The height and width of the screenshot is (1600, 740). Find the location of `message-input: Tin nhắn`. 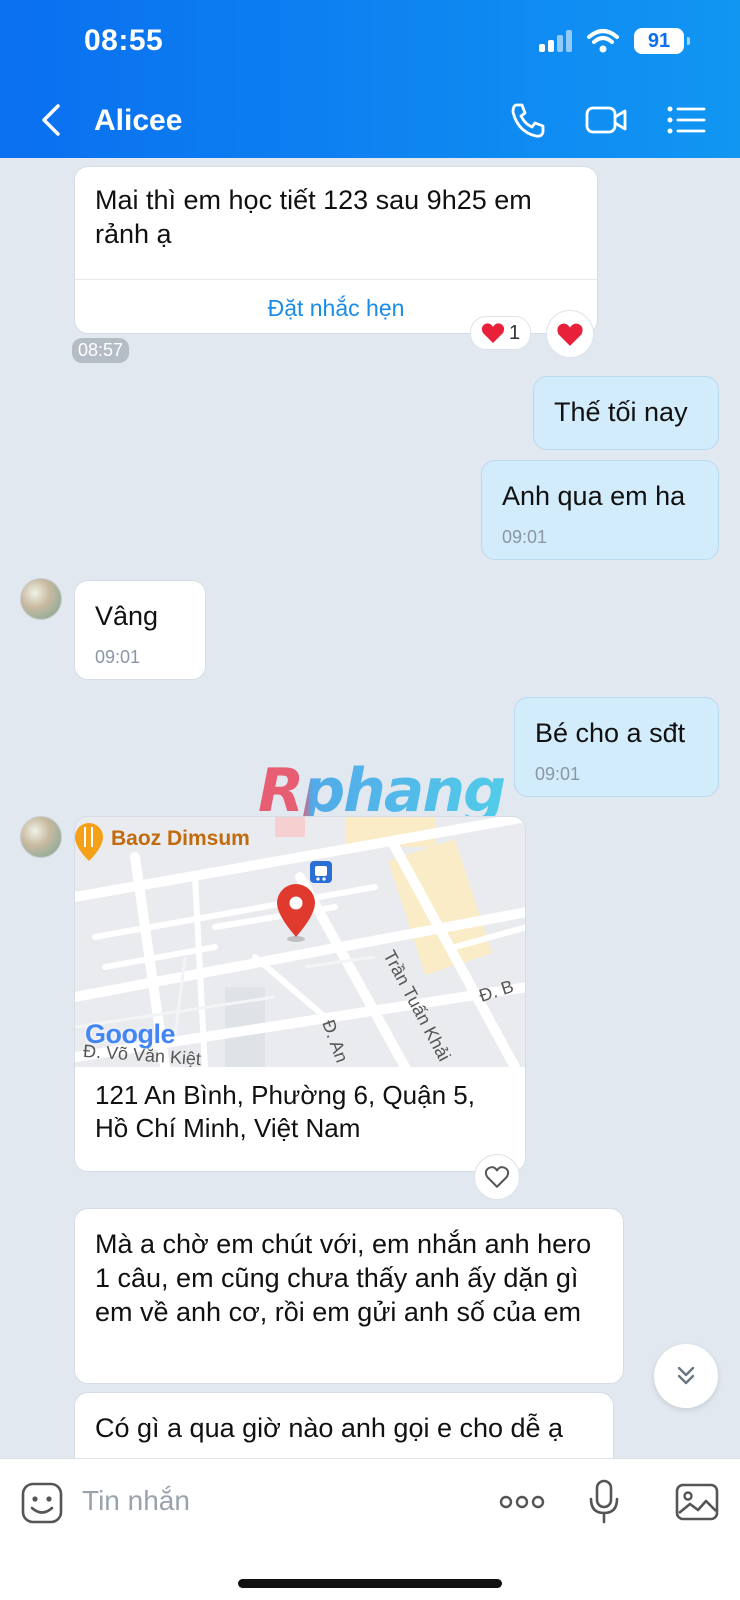

message-input: Tin nhắn is located at coordinates (136, 1501).